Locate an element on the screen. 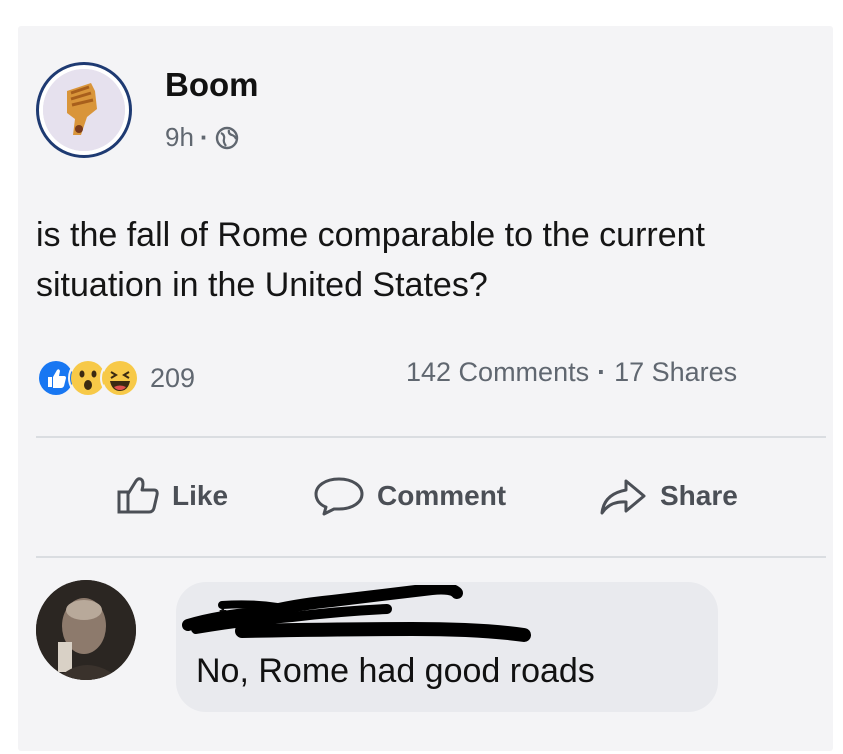  comment-label: Comment is located at coordinates (442, 495).